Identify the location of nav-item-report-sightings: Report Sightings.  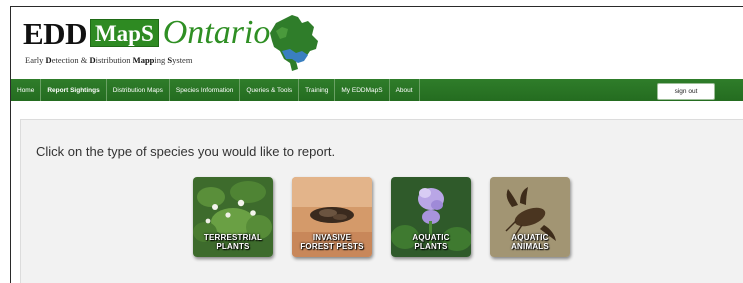
(74, 90).